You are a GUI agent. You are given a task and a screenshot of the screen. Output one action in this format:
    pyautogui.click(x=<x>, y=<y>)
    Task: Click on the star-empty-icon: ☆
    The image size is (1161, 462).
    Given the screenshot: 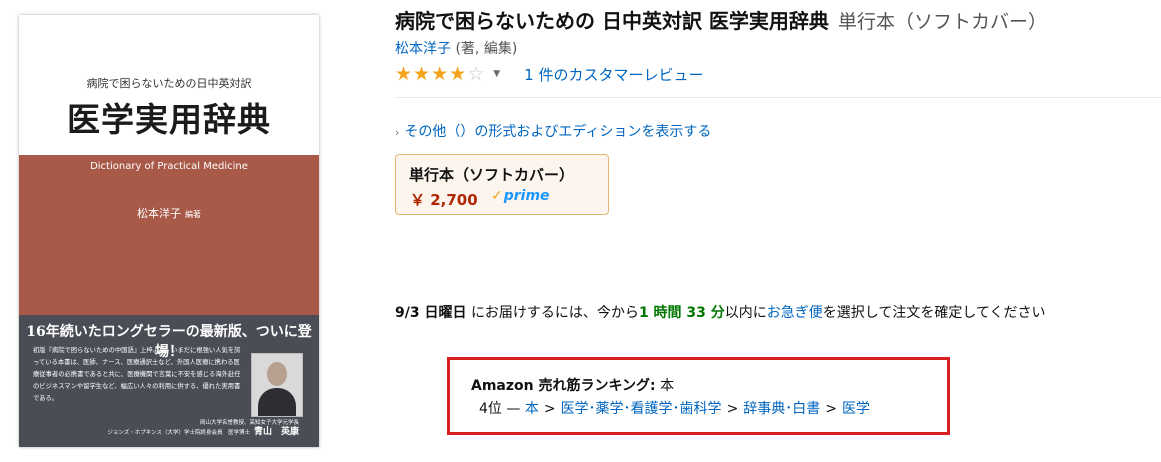 What is the action you would take?
    pyautogui.click(x=476, y=73)
    